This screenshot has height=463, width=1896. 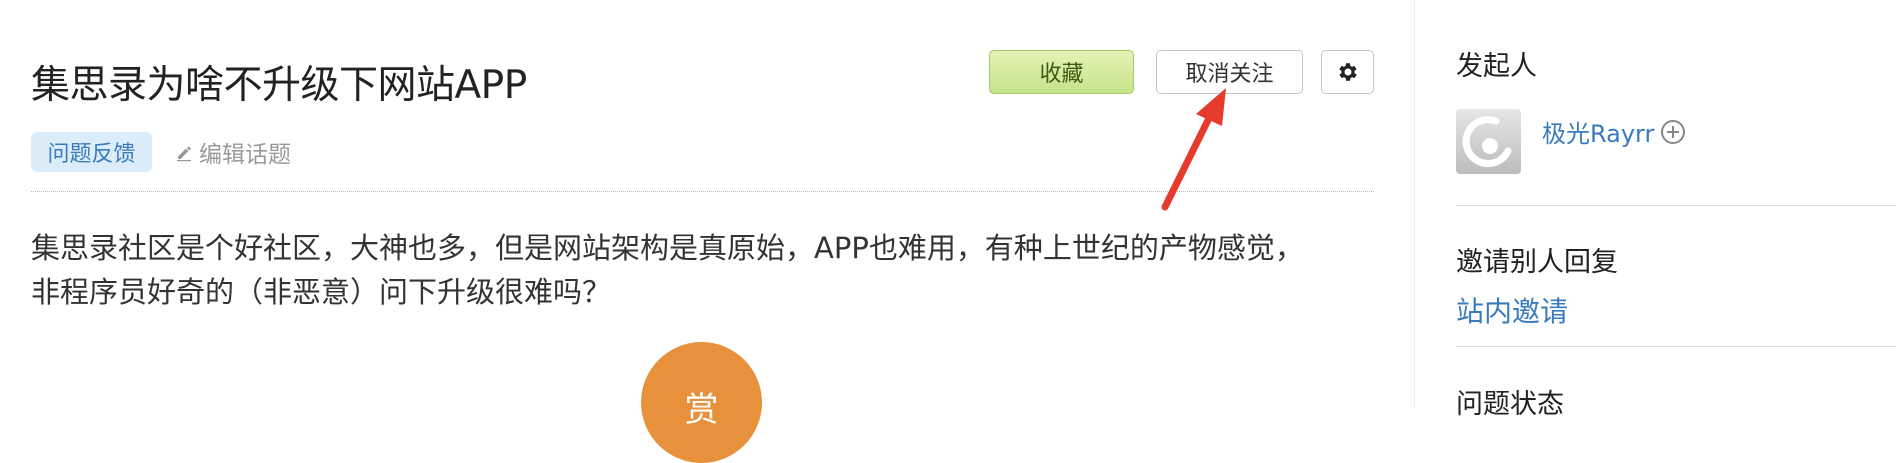 I want to click on gear-icon, so click(x=1347, y=72).